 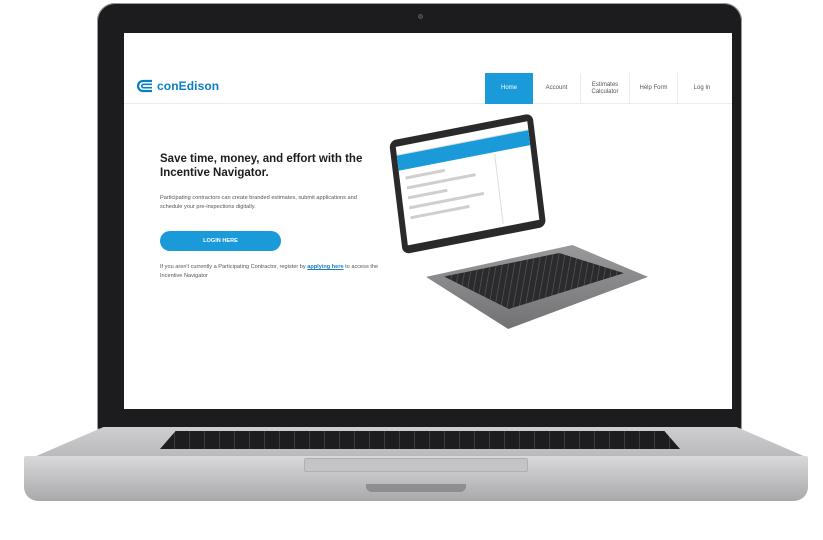 What do you see at coordinates (416, 478) in the screenshot?
I see `laptop-base` at bounding box center [416, 478].